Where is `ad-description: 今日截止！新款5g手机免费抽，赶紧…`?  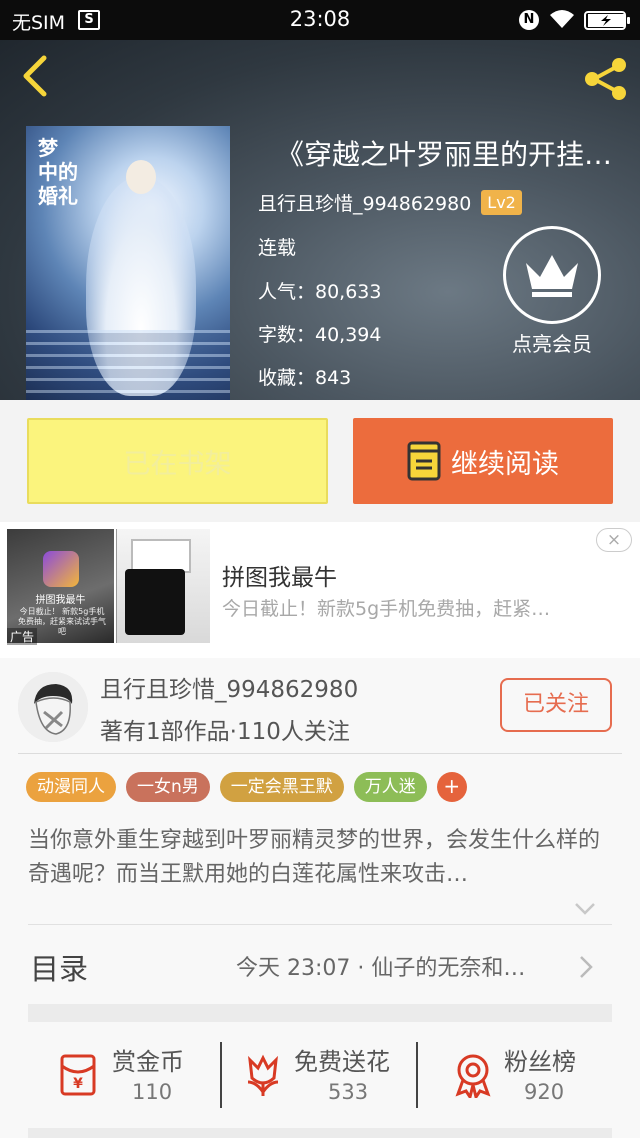
ad-description: 今日截止！新款5g手机免费抽，赶紧… is located at coordinates (386, 609).